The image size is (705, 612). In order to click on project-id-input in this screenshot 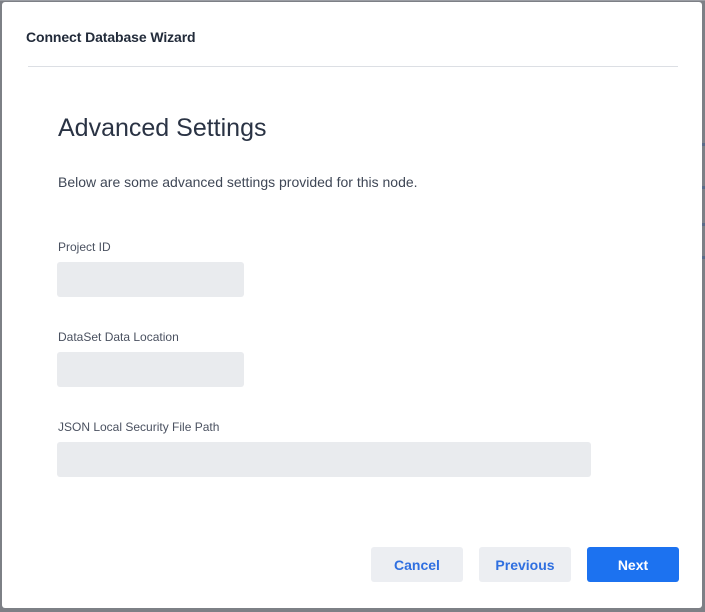, I will do `click(150, 279)`.